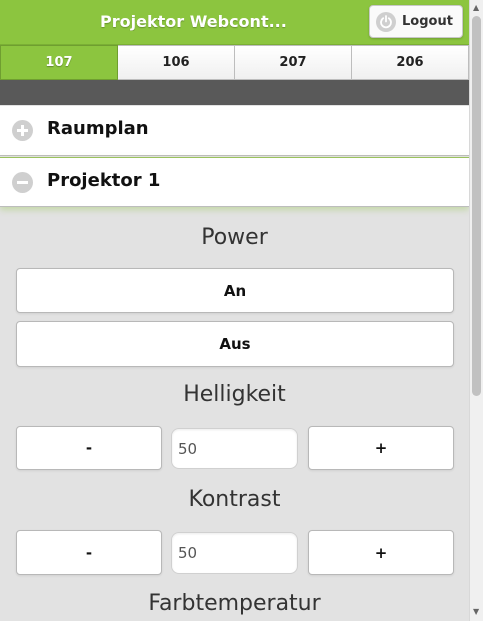 This screenshot has height=621, width=483. What do you see at coordinates (386, 22) in the screenshot?
I see `power-icon` at bounding box center [386, 22].